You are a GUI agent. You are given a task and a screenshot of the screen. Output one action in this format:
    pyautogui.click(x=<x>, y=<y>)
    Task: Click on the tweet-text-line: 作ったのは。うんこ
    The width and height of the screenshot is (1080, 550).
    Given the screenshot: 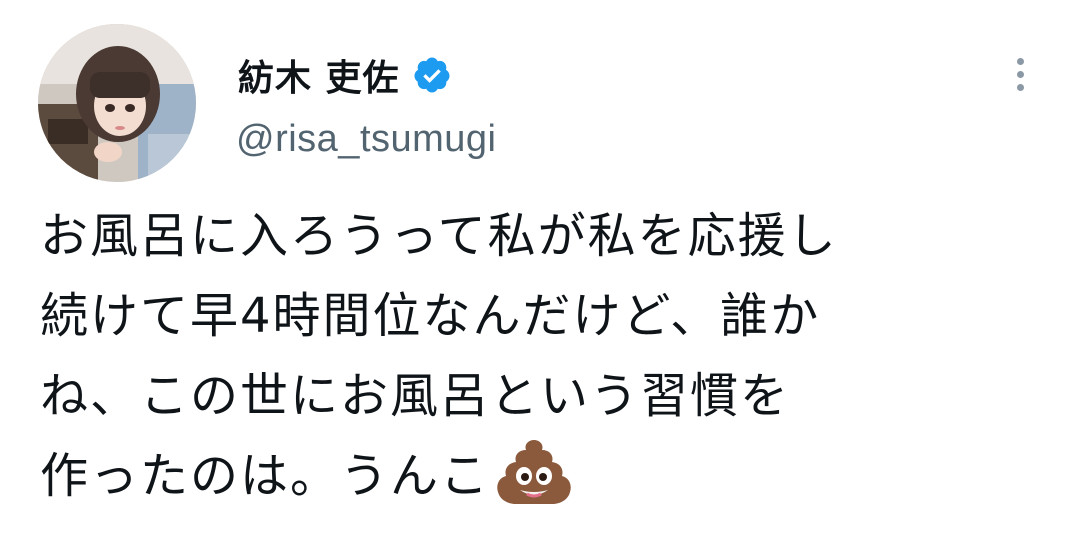 What is the action you would take?
    pyautogui.click(x=265, y=476)
    